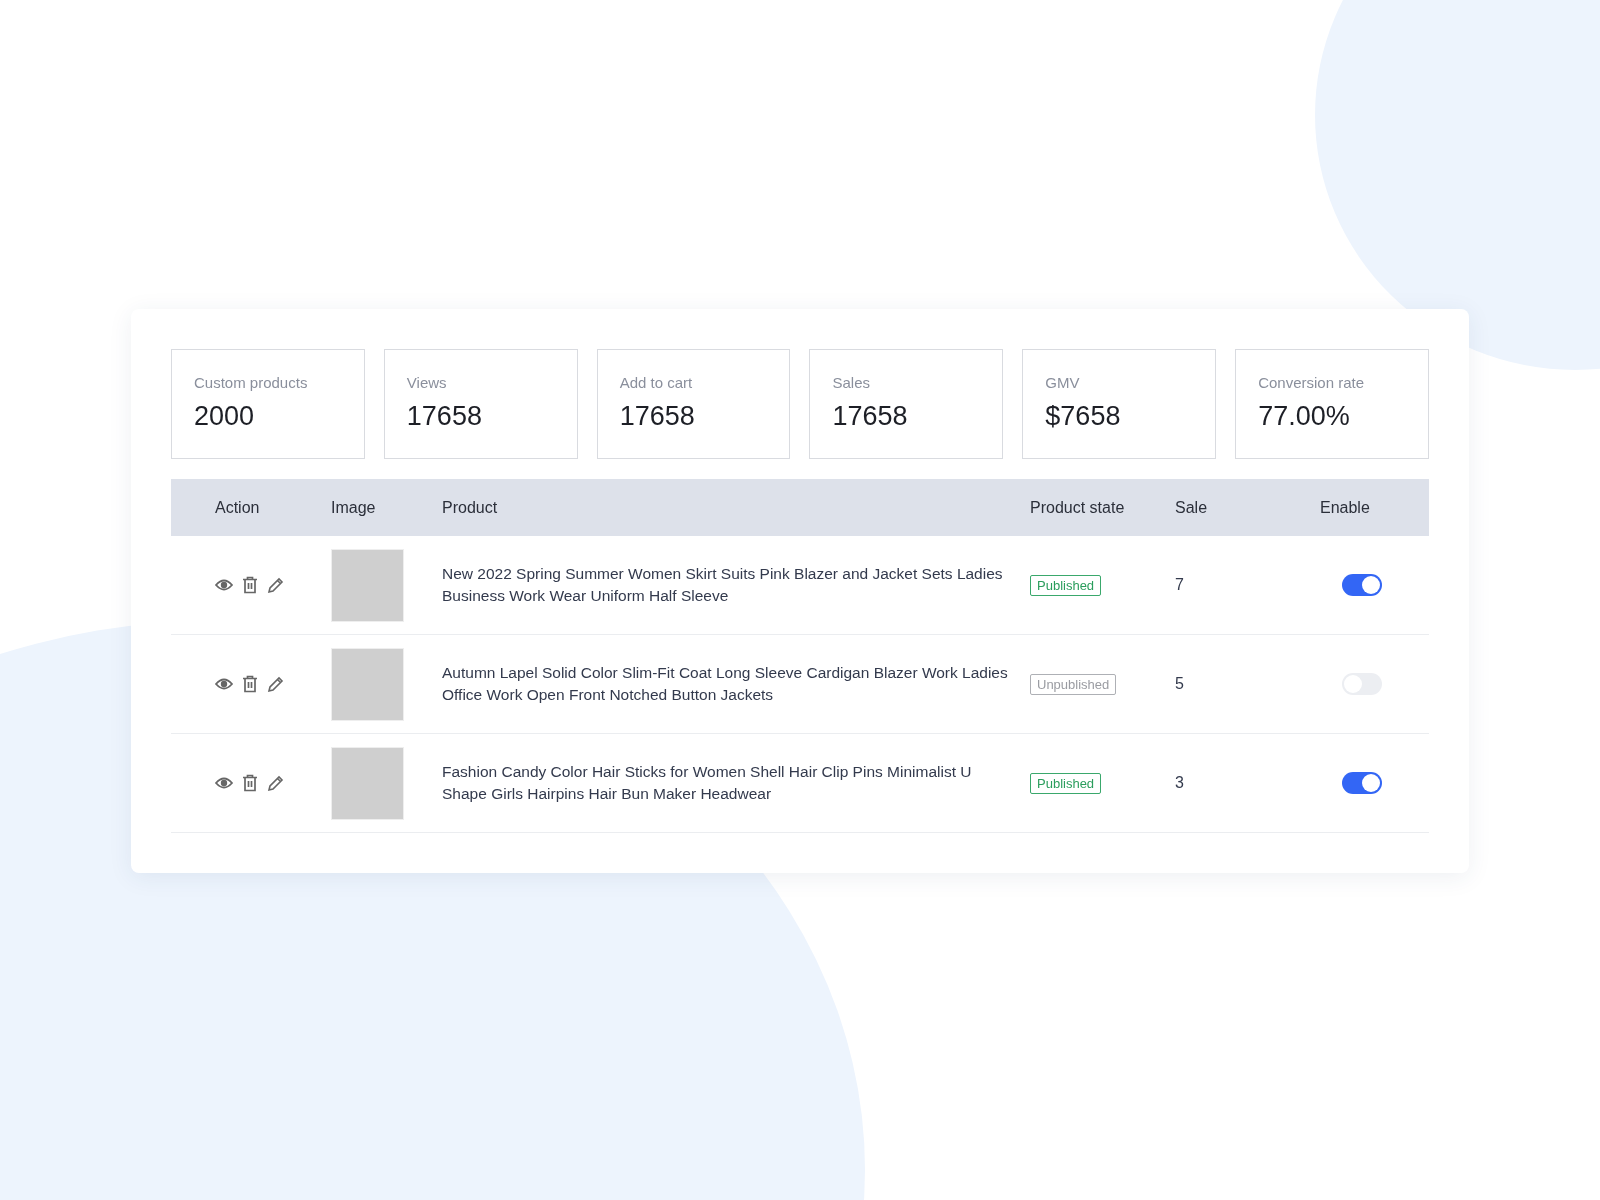 The image size is (1600, 1200). What do you see at coordinates (1304, 416) in the screenshot?
I see `stat-value: 77.00%` at bounding box center [1304, 416].